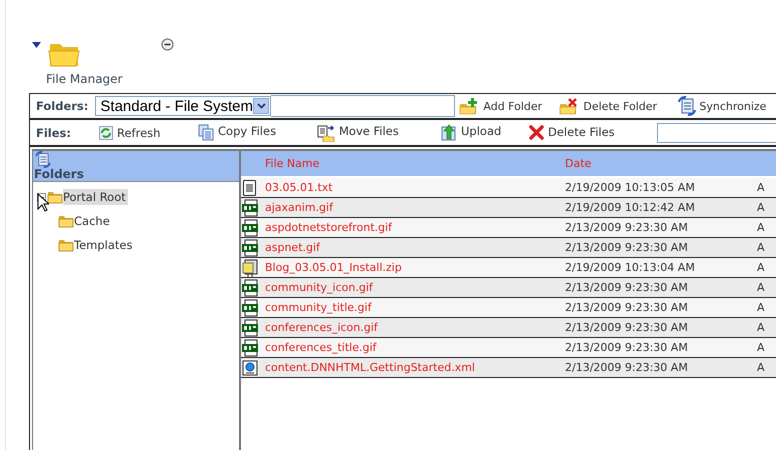 The image size is (776, 450). What do you see at coordinates (43, 202) in the screenshot?
I see `mouse-pointer-icon` at bounding box center [43, 202].